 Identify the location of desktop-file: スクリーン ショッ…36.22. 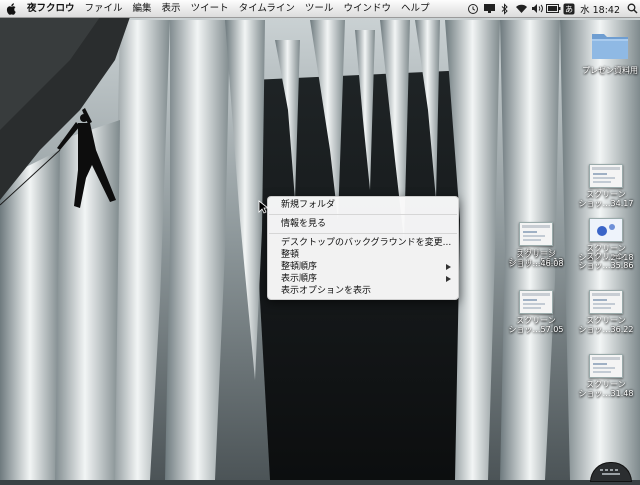
(606, 312).